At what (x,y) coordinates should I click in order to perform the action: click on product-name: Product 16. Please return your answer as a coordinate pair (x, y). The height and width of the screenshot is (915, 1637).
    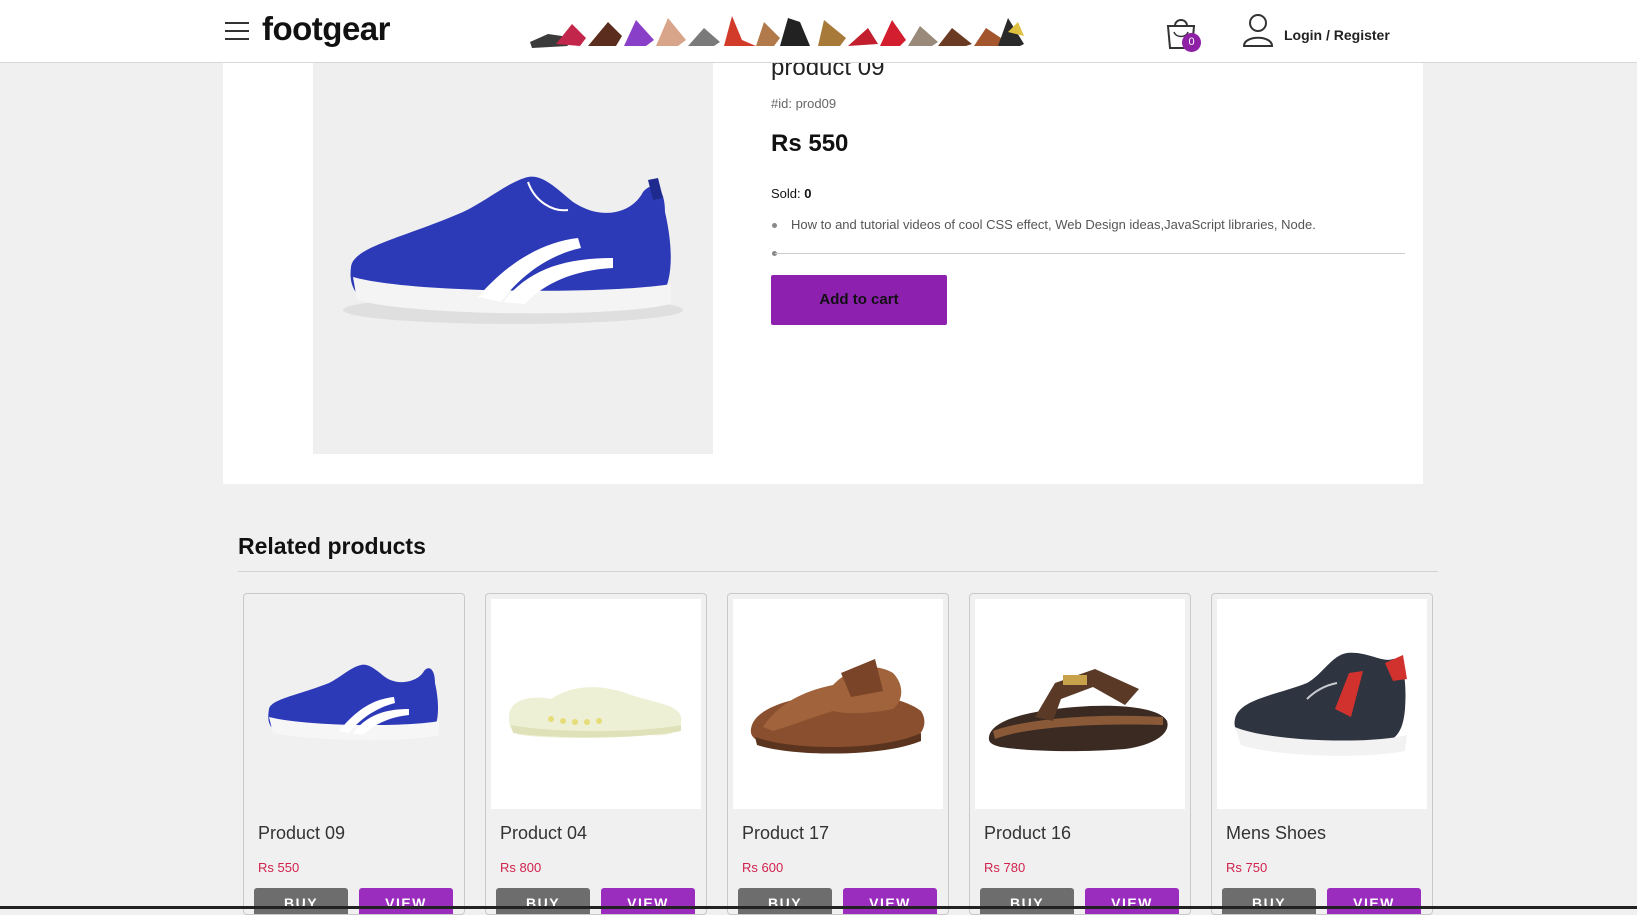
    Looking at the image, I should click on (1027, 833).